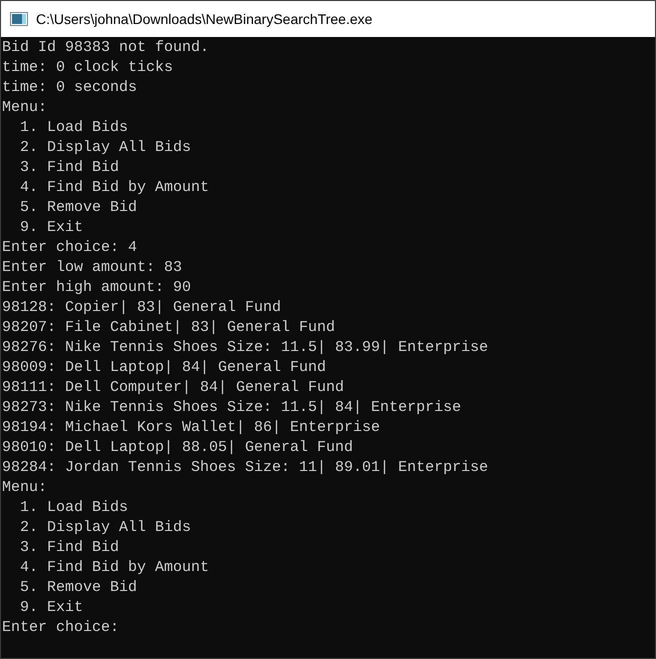 The height and width of the screenshot is (659, 656). I want to click on console-line: Bid Id 98383 not found., so click(106, 48).